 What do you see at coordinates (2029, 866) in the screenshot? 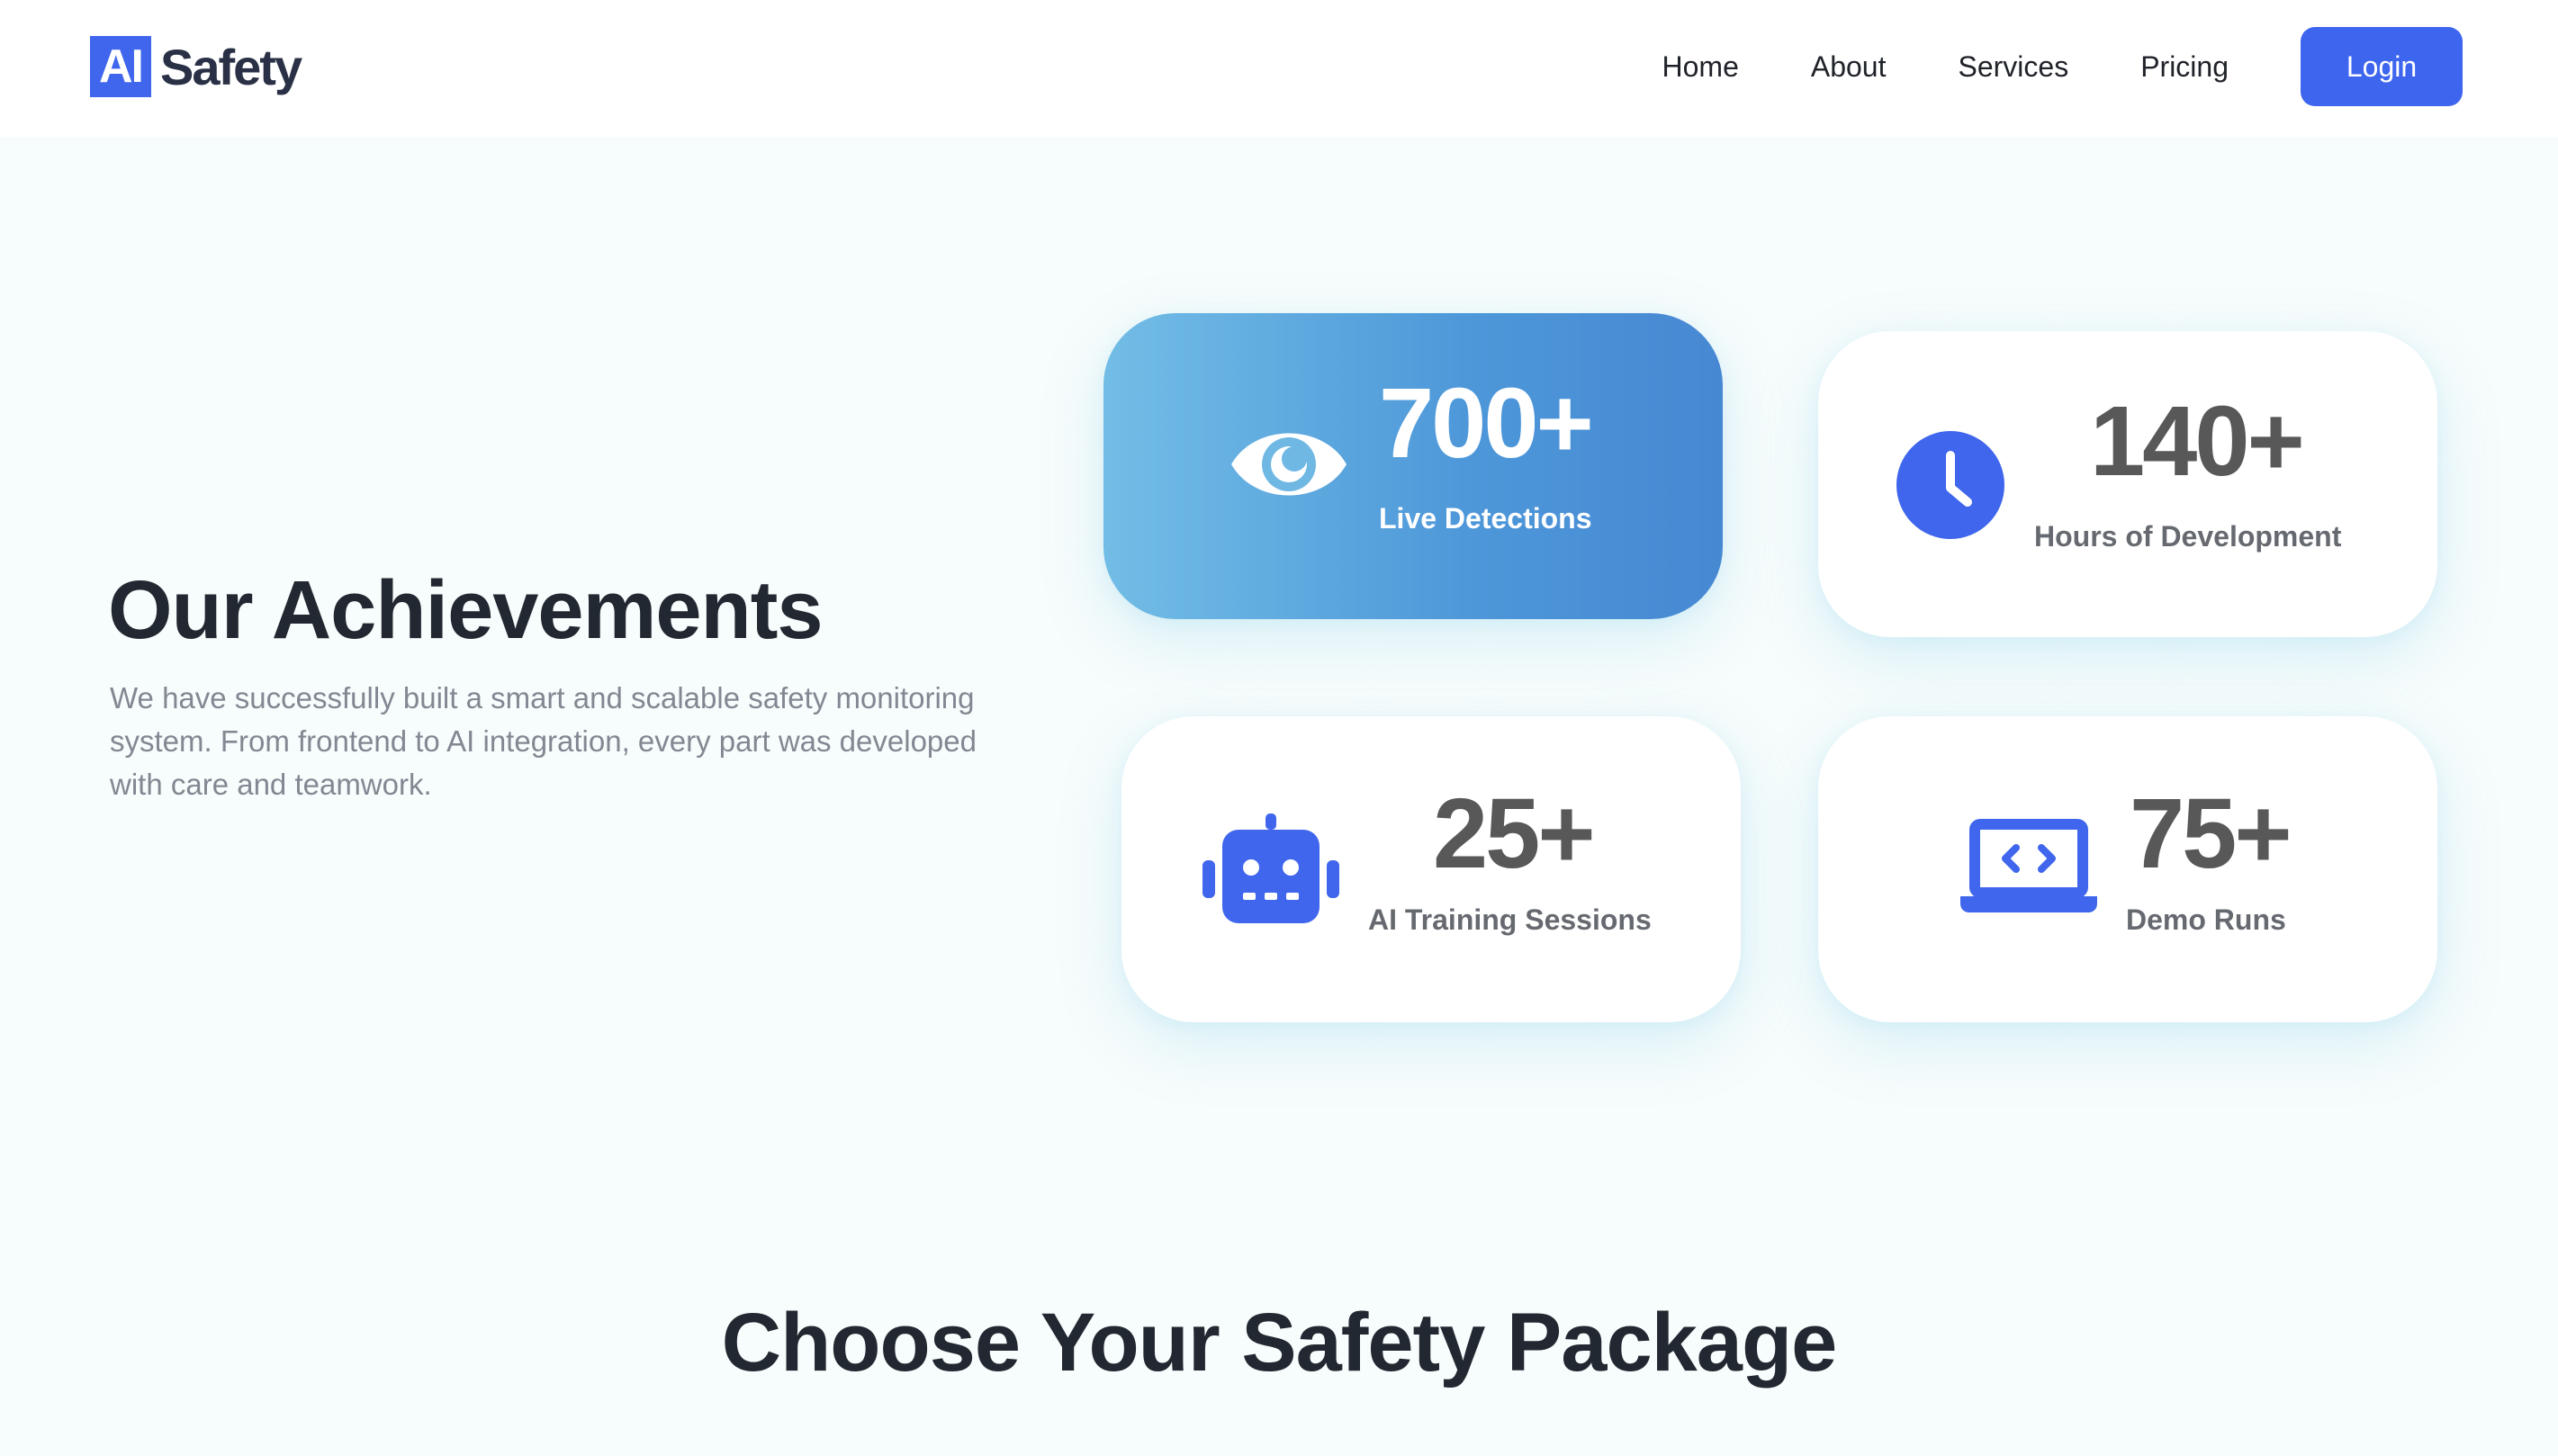
I see `laptop-code-icon` at bounding box center [2029, 866].